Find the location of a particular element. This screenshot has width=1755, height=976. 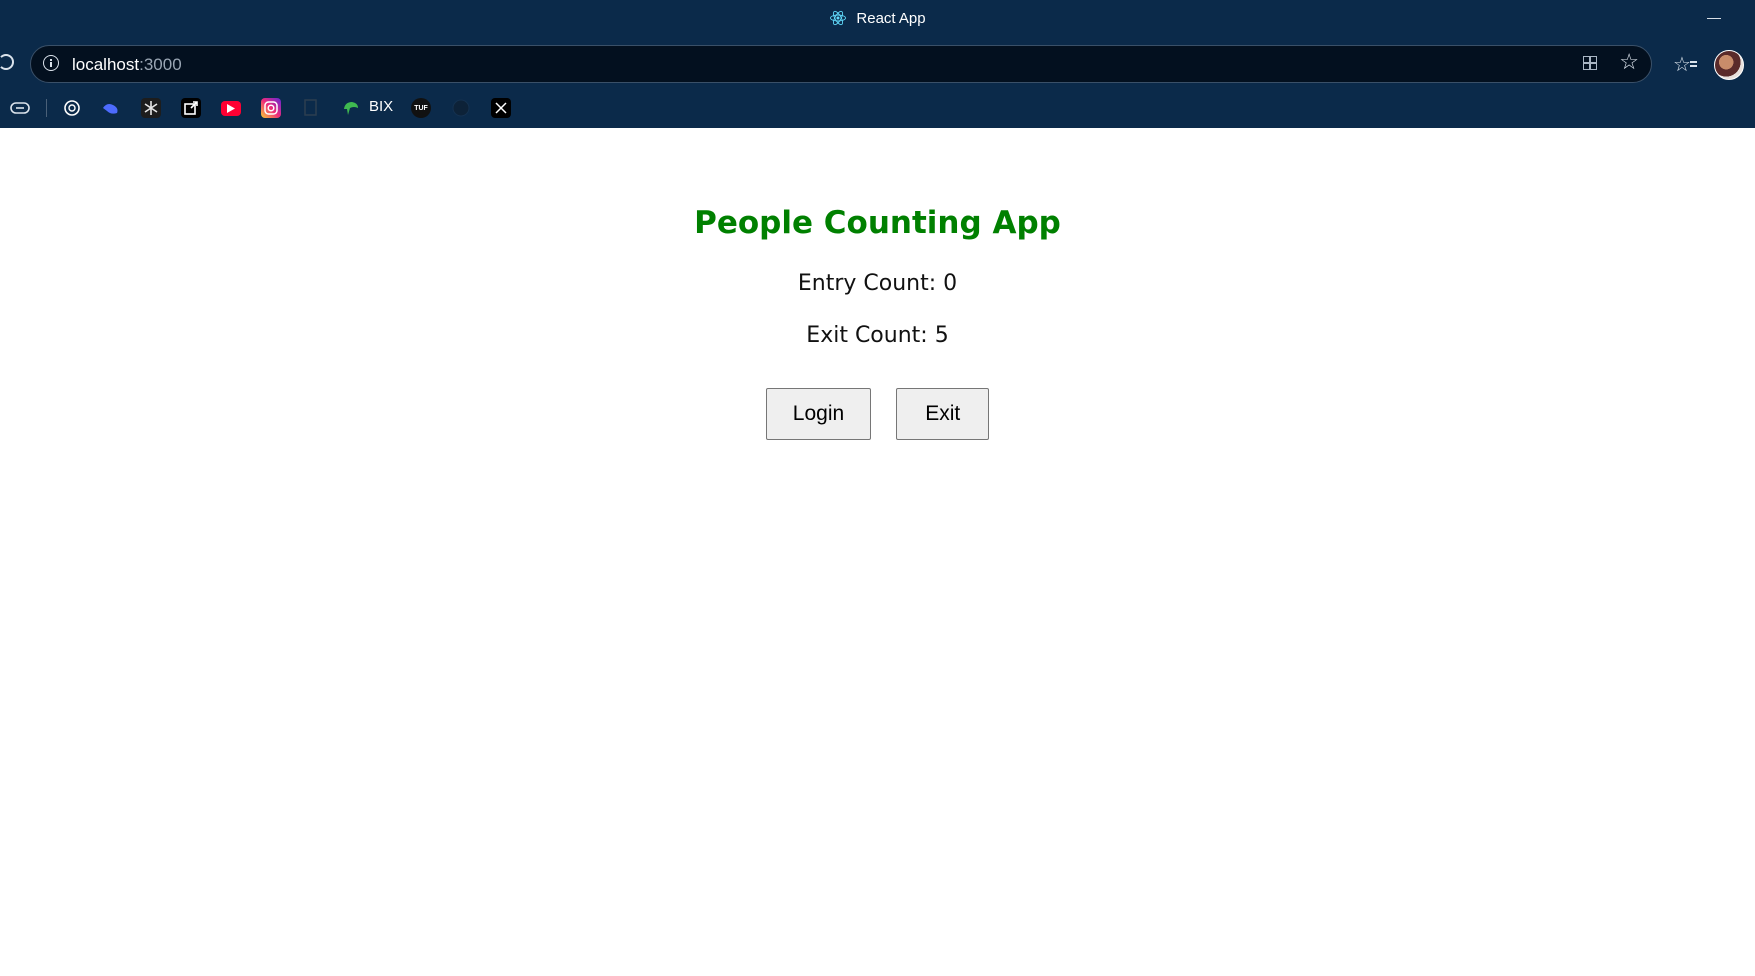

favorites-icon: ☆ is located at coordinates (1685, 64).